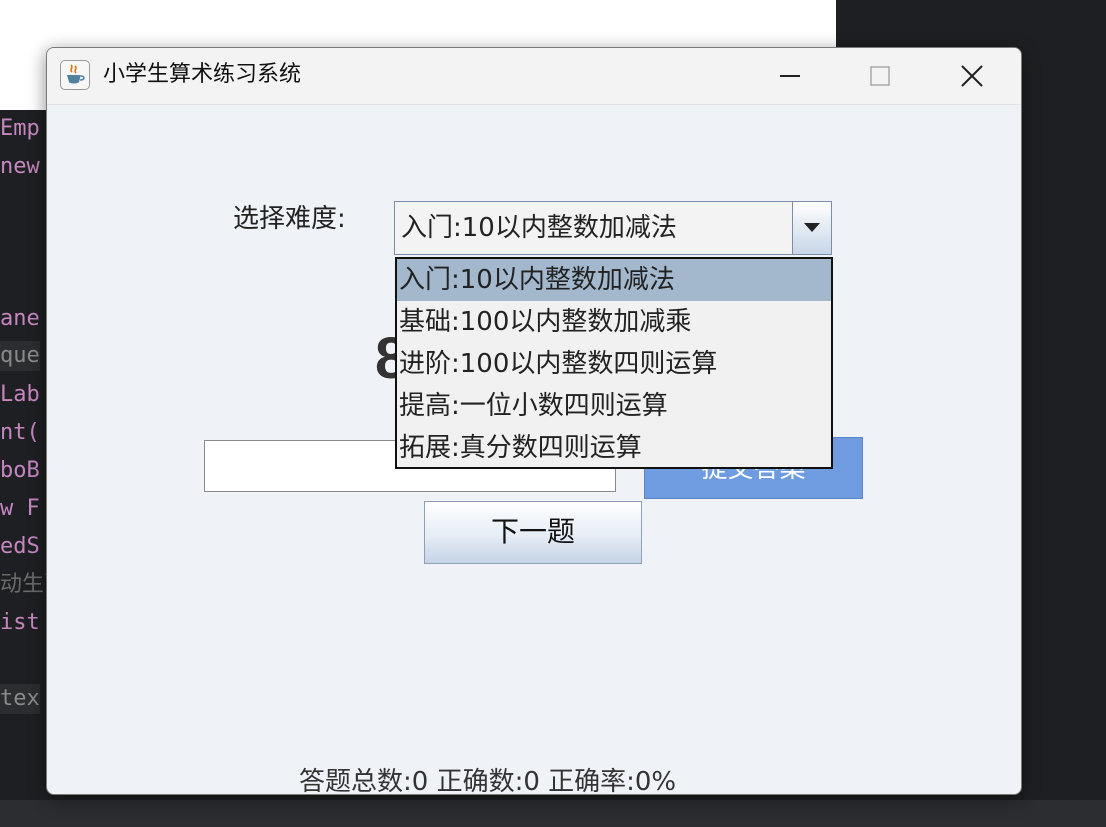 Image resolution: width=1106 pixels, height=827 pixels. I want to click on dropdown-option: 拓展:真分数四则运算, so click(614, 448).